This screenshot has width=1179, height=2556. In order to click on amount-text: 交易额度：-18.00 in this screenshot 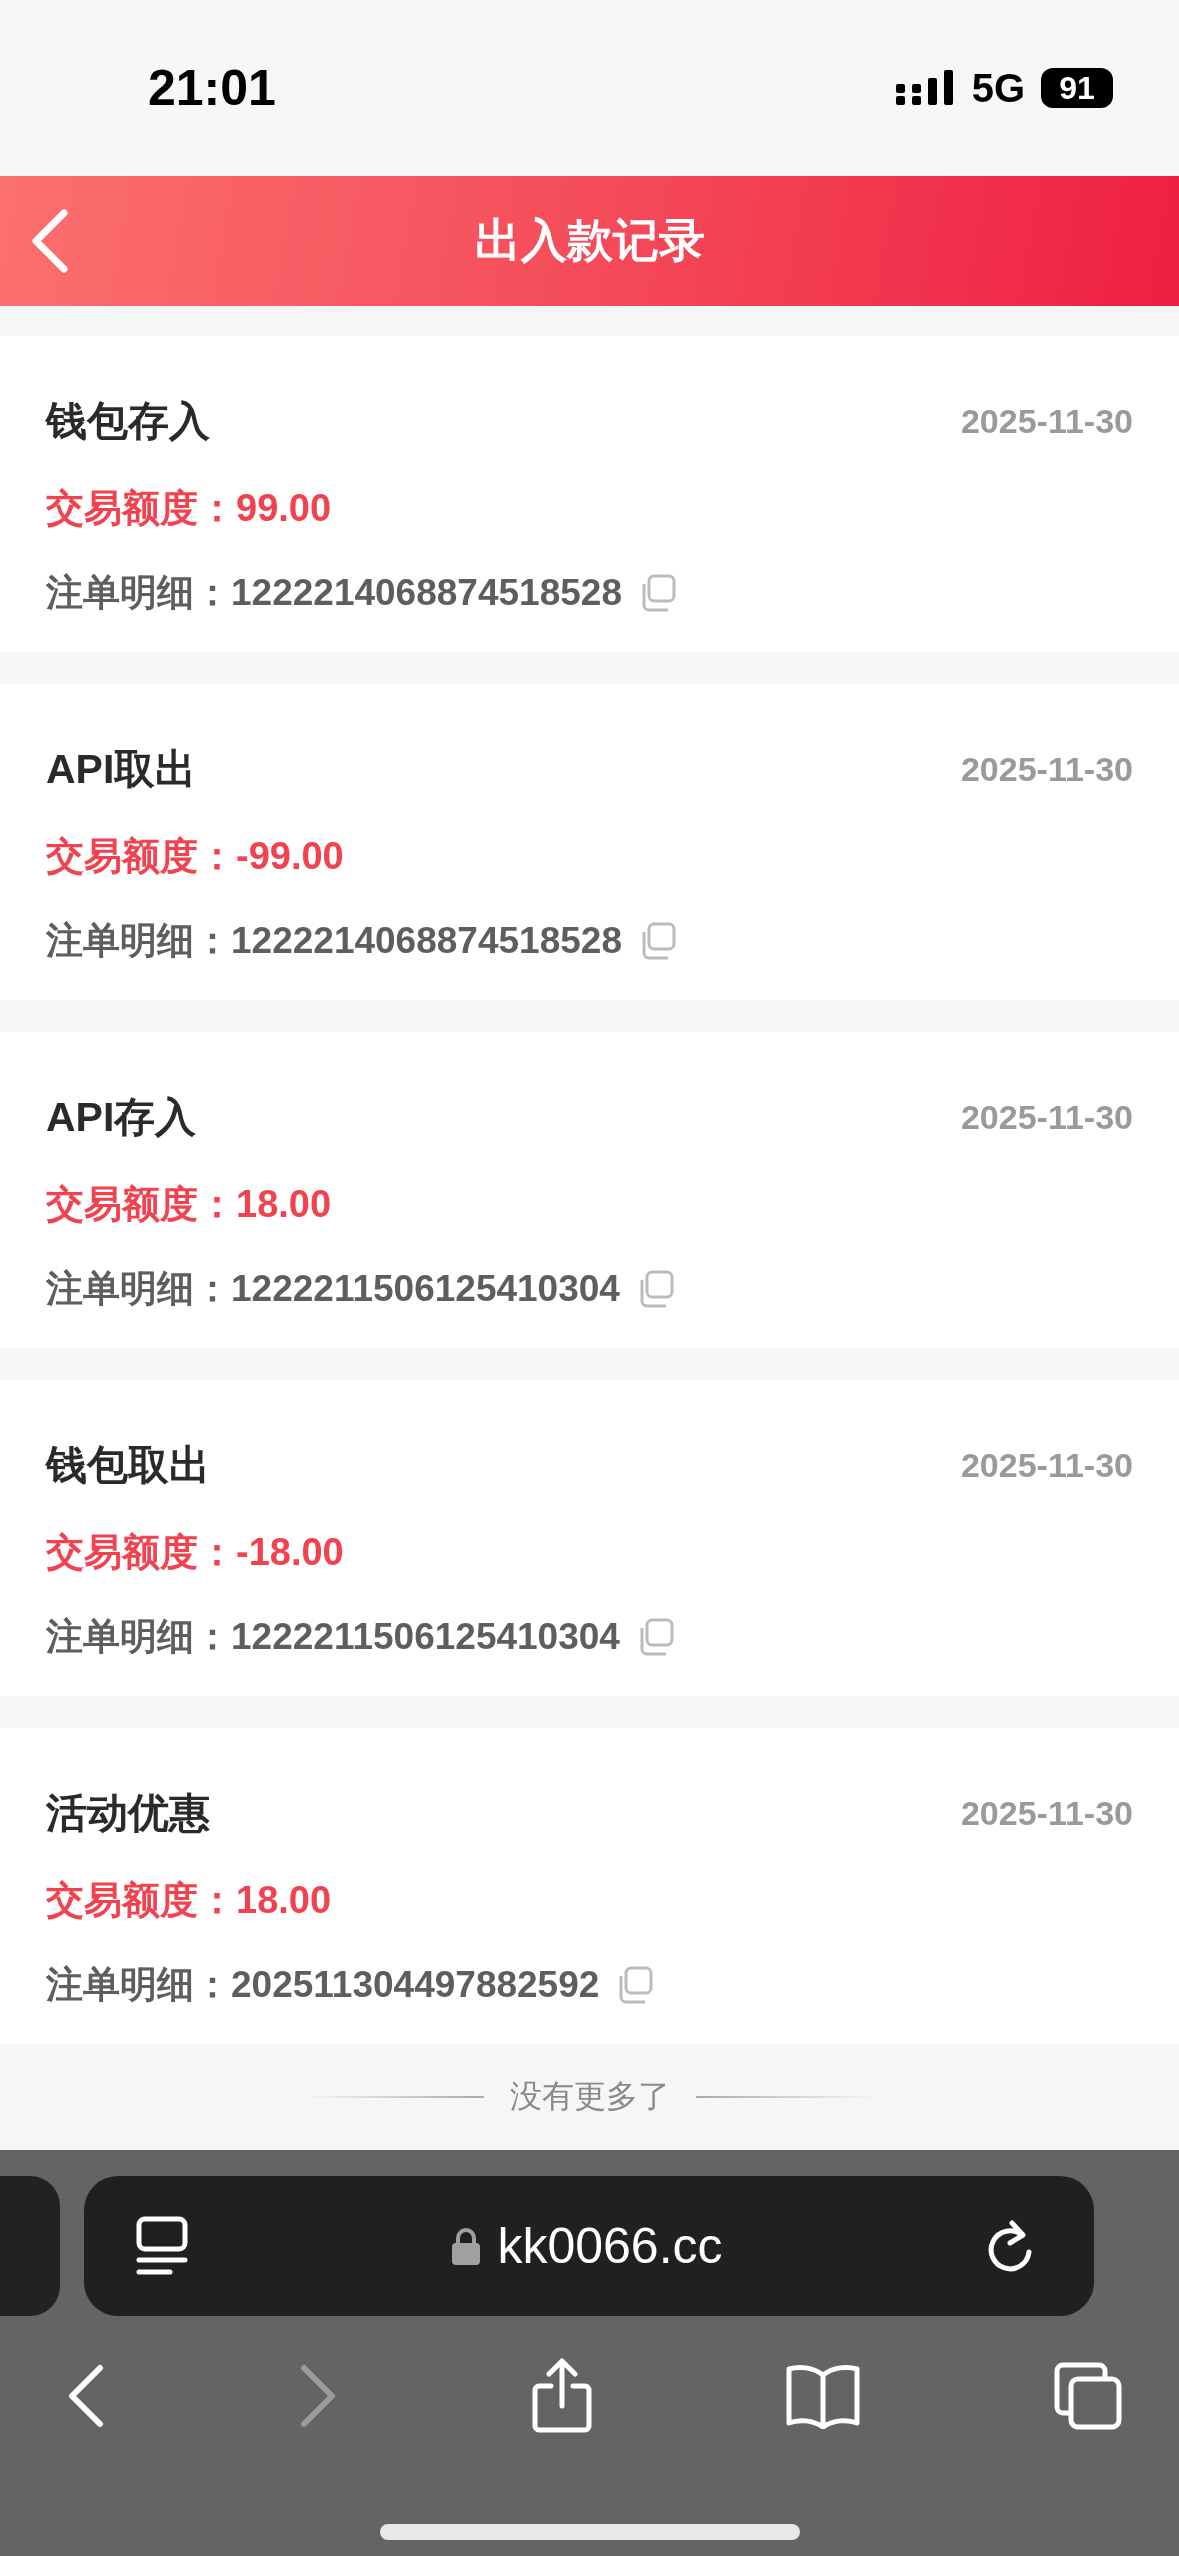, I will do `click(195, 1552)`.